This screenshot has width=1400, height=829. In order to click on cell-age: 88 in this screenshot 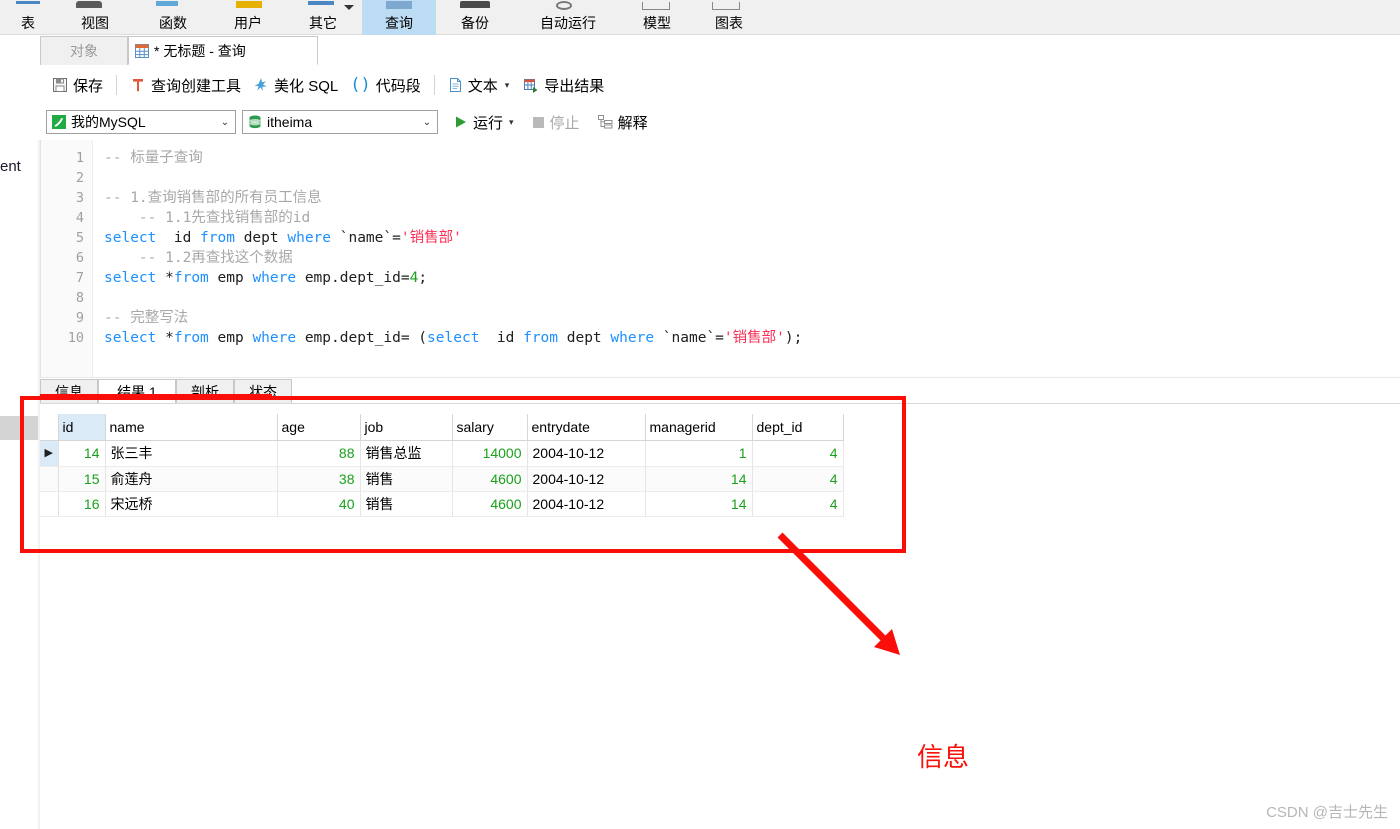, I will do `click(319, 453)`.